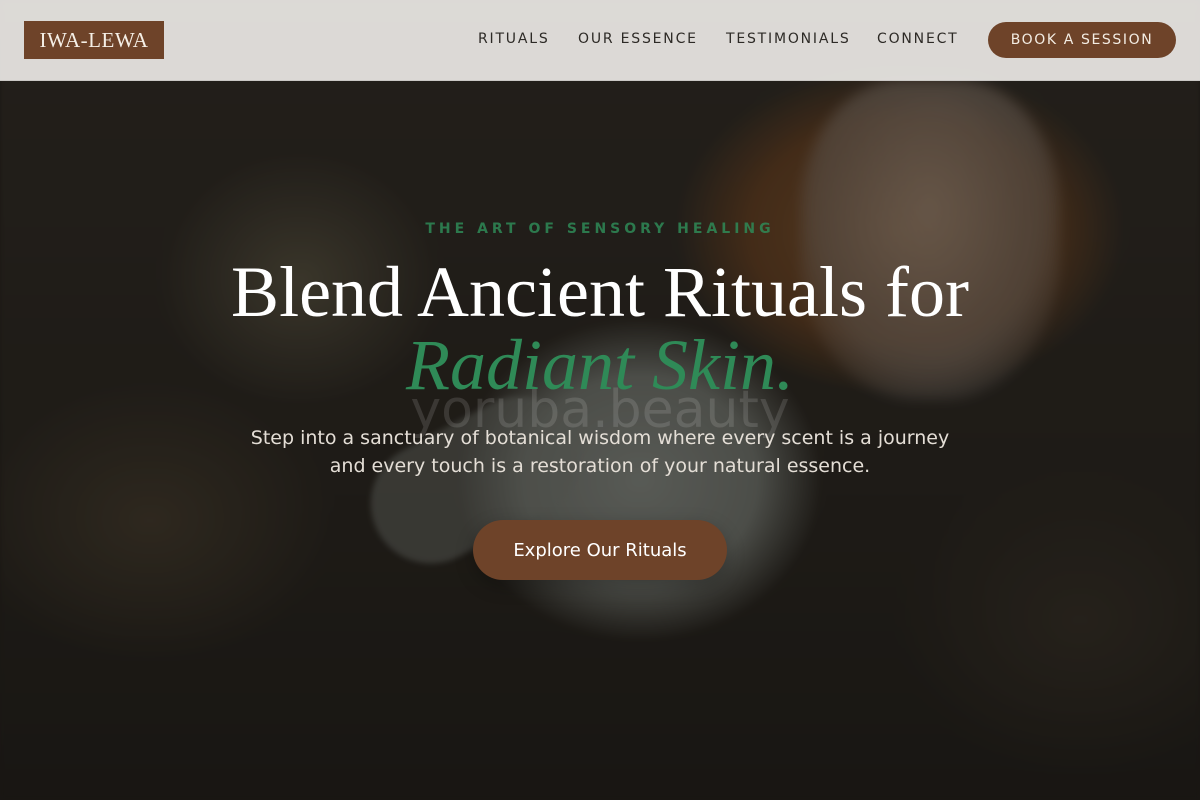 The height and width of the screenshot is (800, 1200). Describe the element at coordinates (600, 292) in the screenshot. I see `hero-headline: Blend Ancient Rituals for` at that location.